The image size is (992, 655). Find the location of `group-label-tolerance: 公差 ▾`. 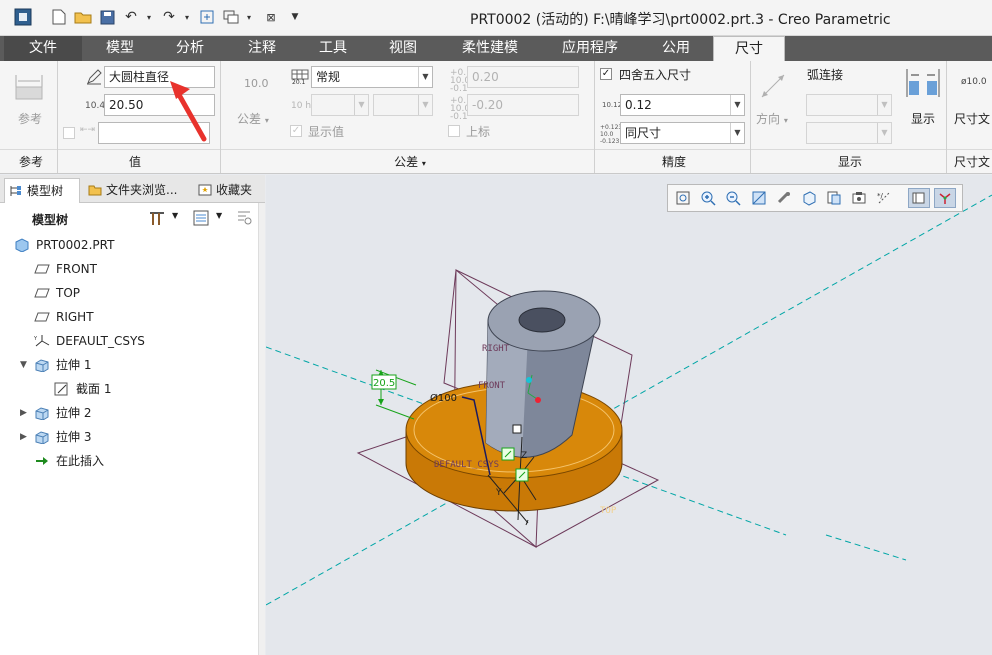

group-label-tolerance: 公差 ▾ is located at coordinates (410, 161).